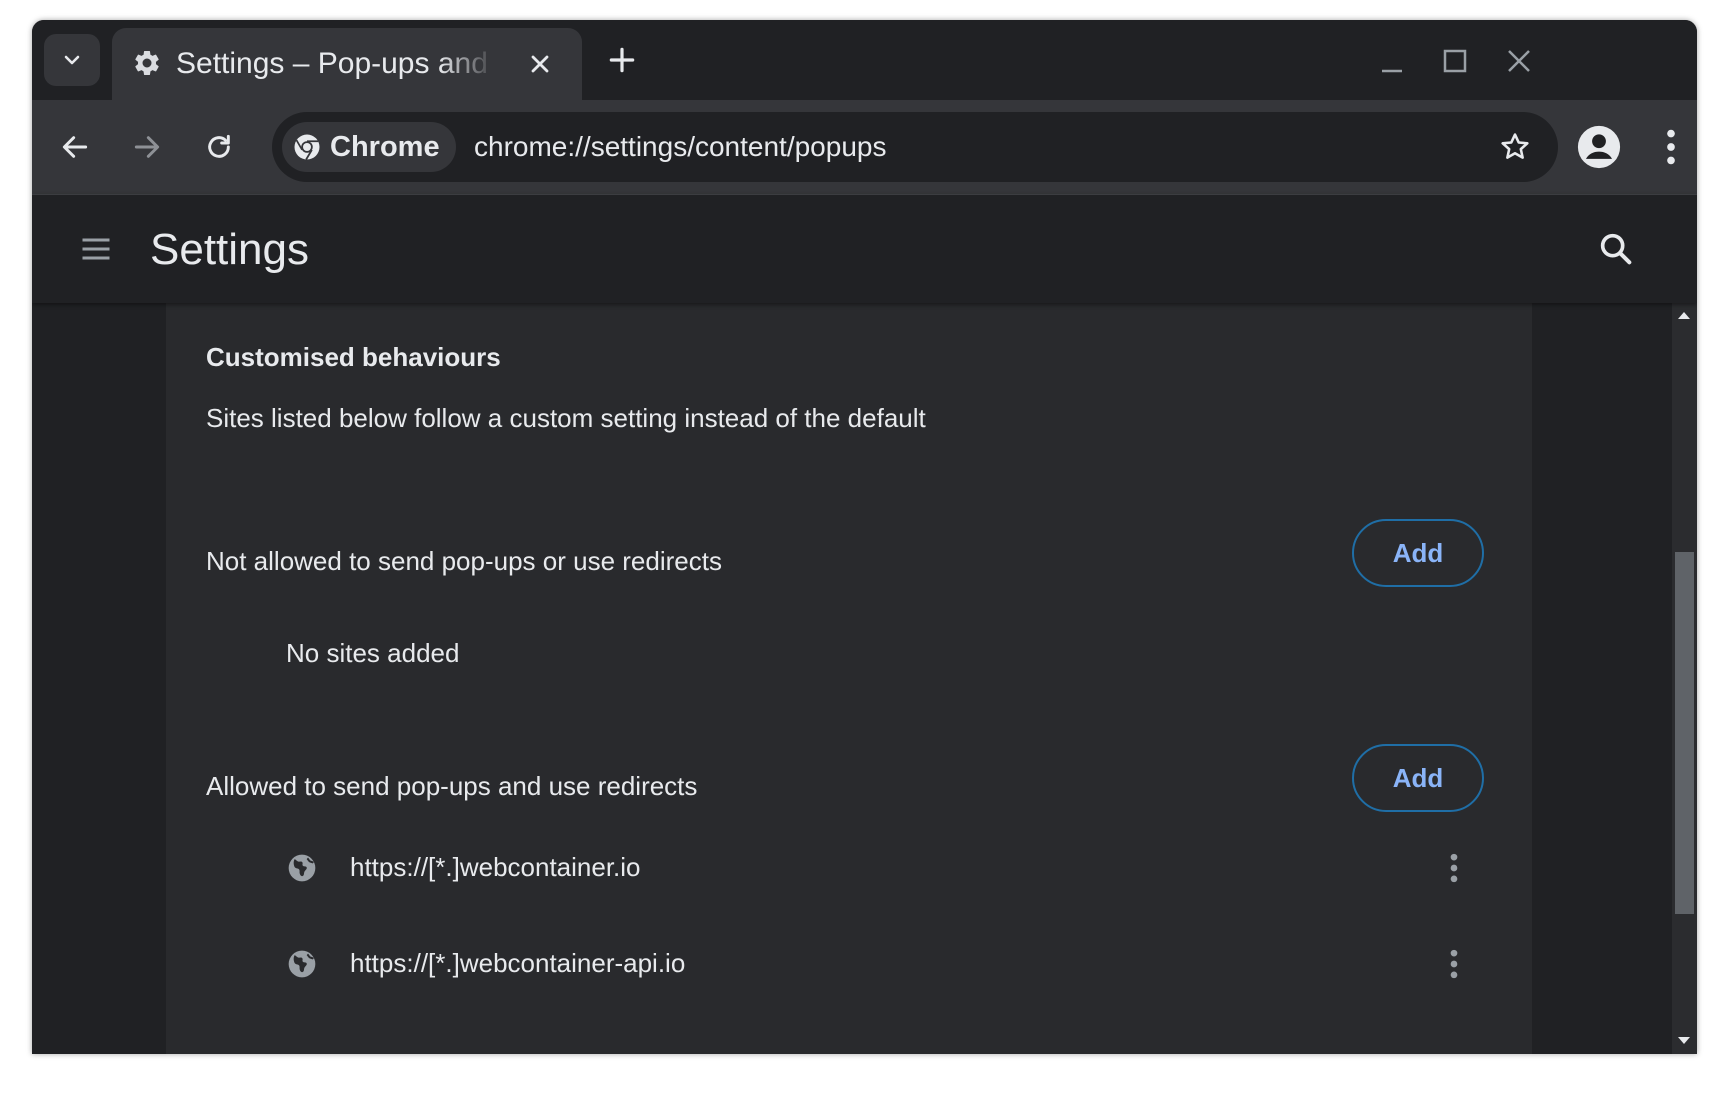  What do you see at coordinates (849, 964) in the screenshot?
I see `site-row: https://[*.]webcontainer-api.io` at bounding box center [849, 964].